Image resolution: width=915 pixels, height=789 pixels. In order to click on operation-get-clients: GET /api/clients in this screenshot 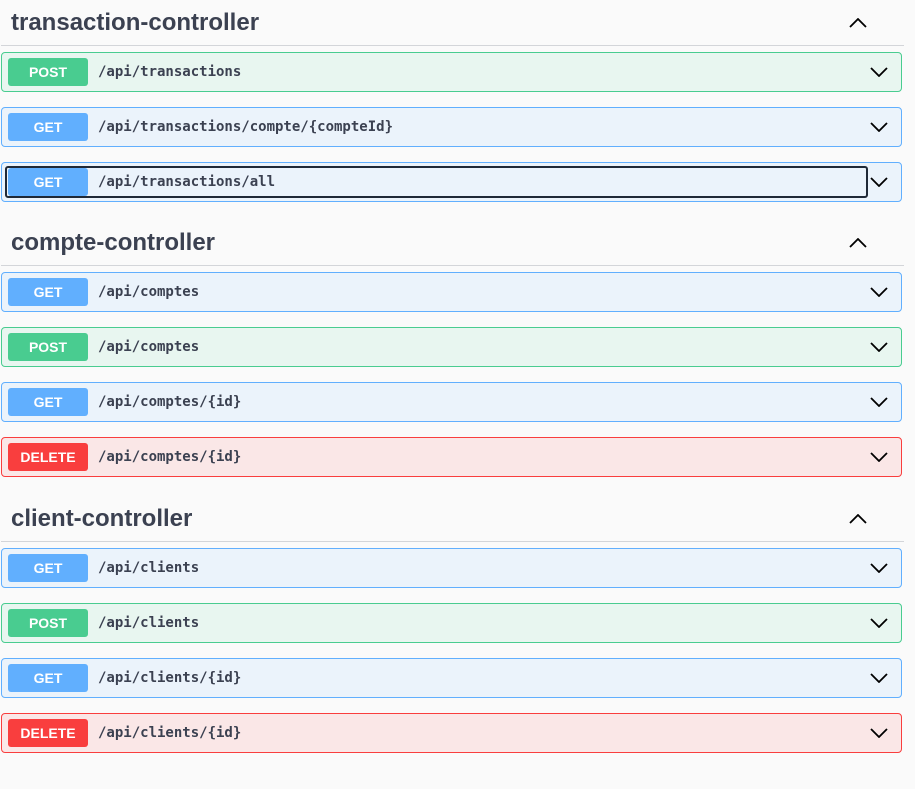, I will do `click(451, 568)`.